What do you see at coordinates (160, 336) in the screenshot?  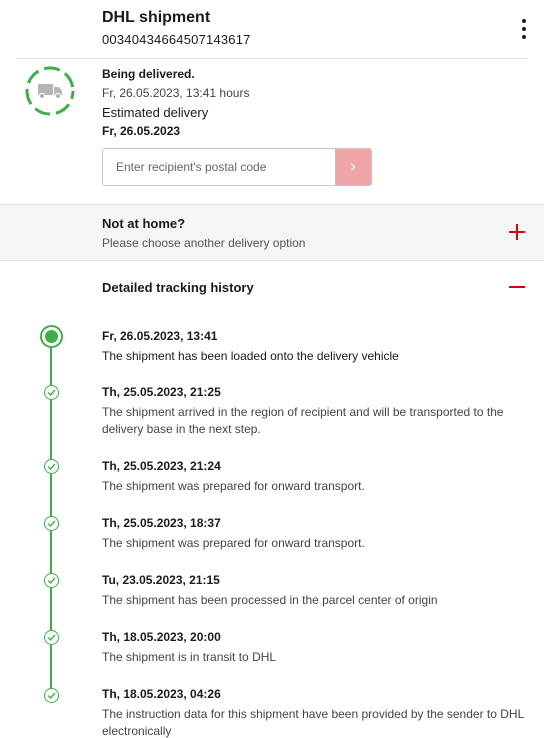 I see `event-date: Fr, 26.05.2023, 13:41` at bounding box center [160, 336].